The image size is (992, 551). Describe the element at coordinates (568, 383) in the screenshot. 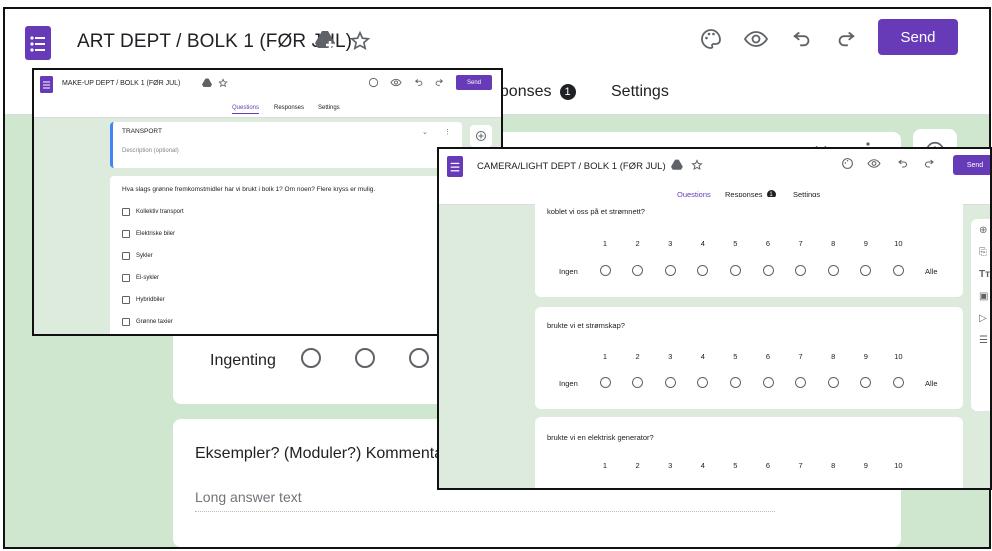

I see `scale-min-label: Ingen` at that location.